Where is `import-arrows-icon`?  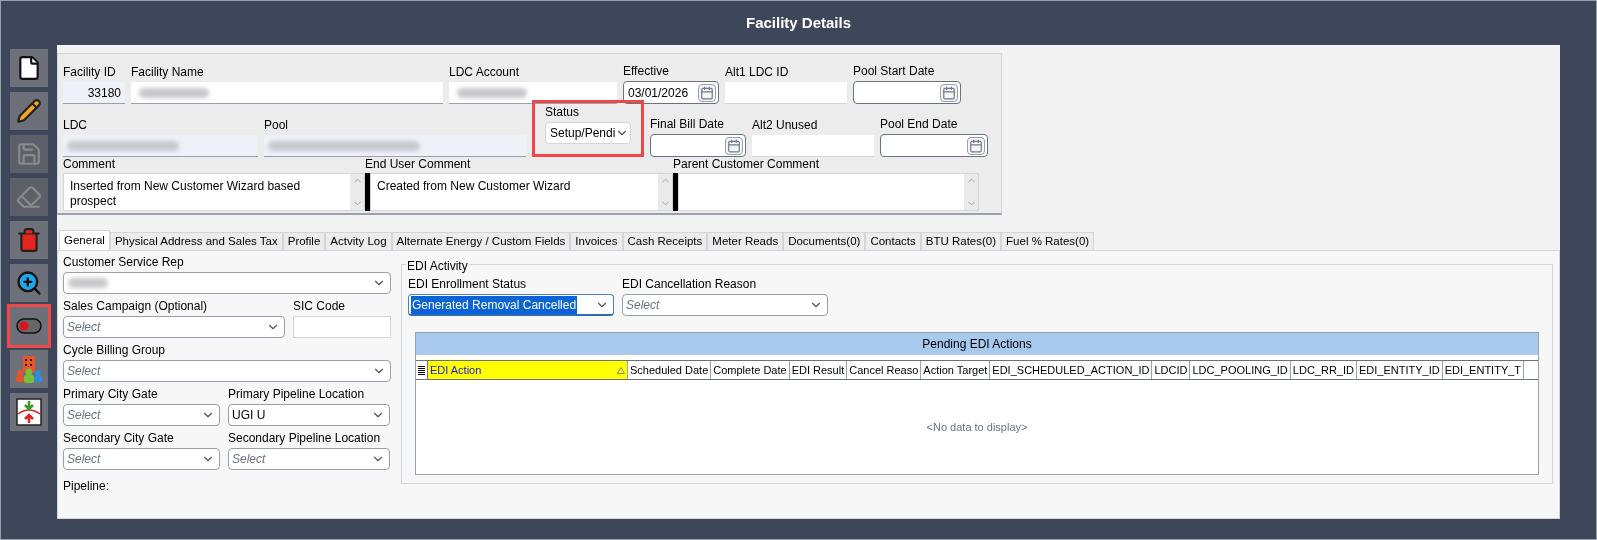
import-arrows-icon is located at coordinates (29, 412).